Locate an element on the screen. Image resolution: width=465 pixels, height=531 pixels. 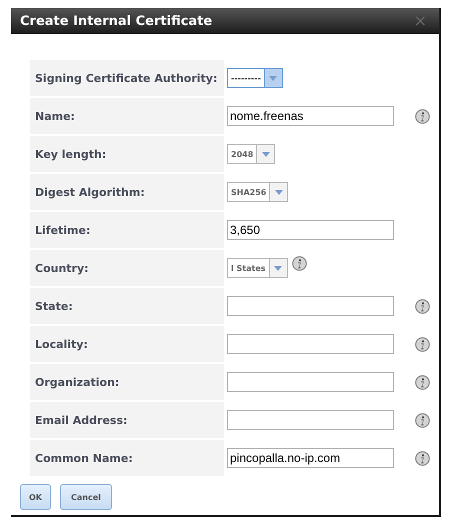
select-field: l States is located at coordinates (257, 268).